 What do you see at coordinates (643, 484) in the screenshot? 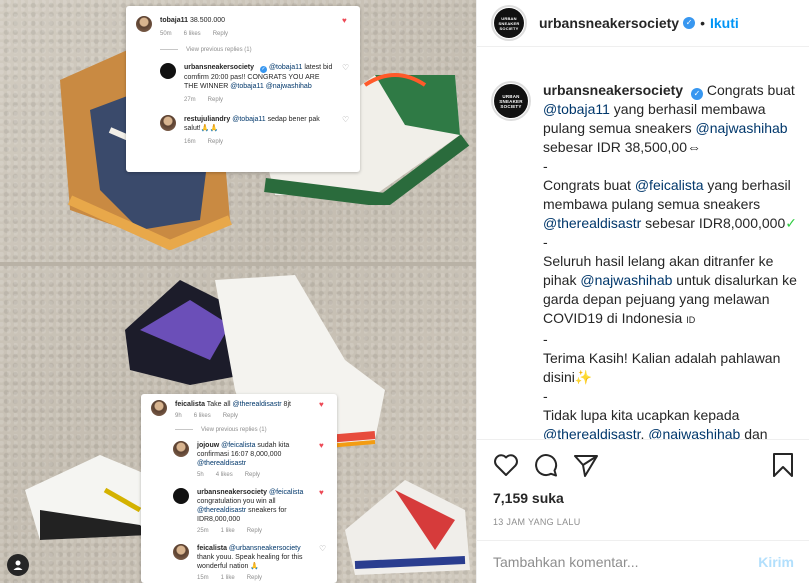
I see `post-actions: 7,159 suka 13 JAM YANG LALU` at bounding box center [643, 484].